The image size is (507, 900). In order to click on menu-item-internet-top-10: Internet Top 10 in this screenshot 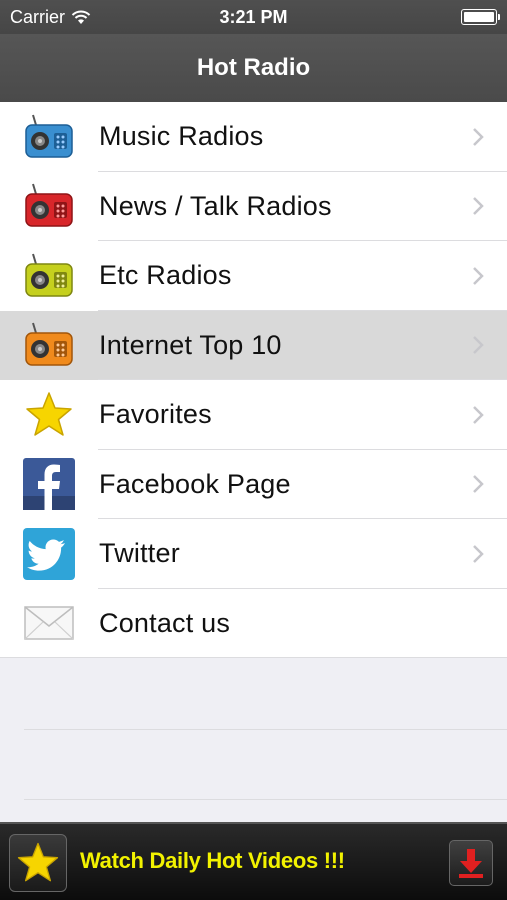, I will do `click(253, 345)`.